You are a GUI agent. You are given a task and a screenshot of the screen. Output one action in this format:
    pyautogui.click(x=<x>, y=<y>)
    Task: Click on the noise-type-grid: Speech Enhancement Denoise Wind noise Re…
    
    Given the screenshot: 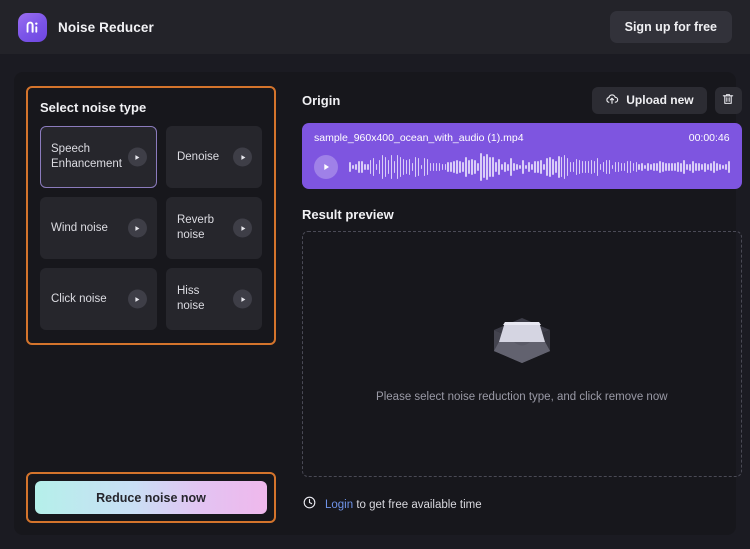 What is the action you would take?
    pyautogui.click(x=151, y=228)
    